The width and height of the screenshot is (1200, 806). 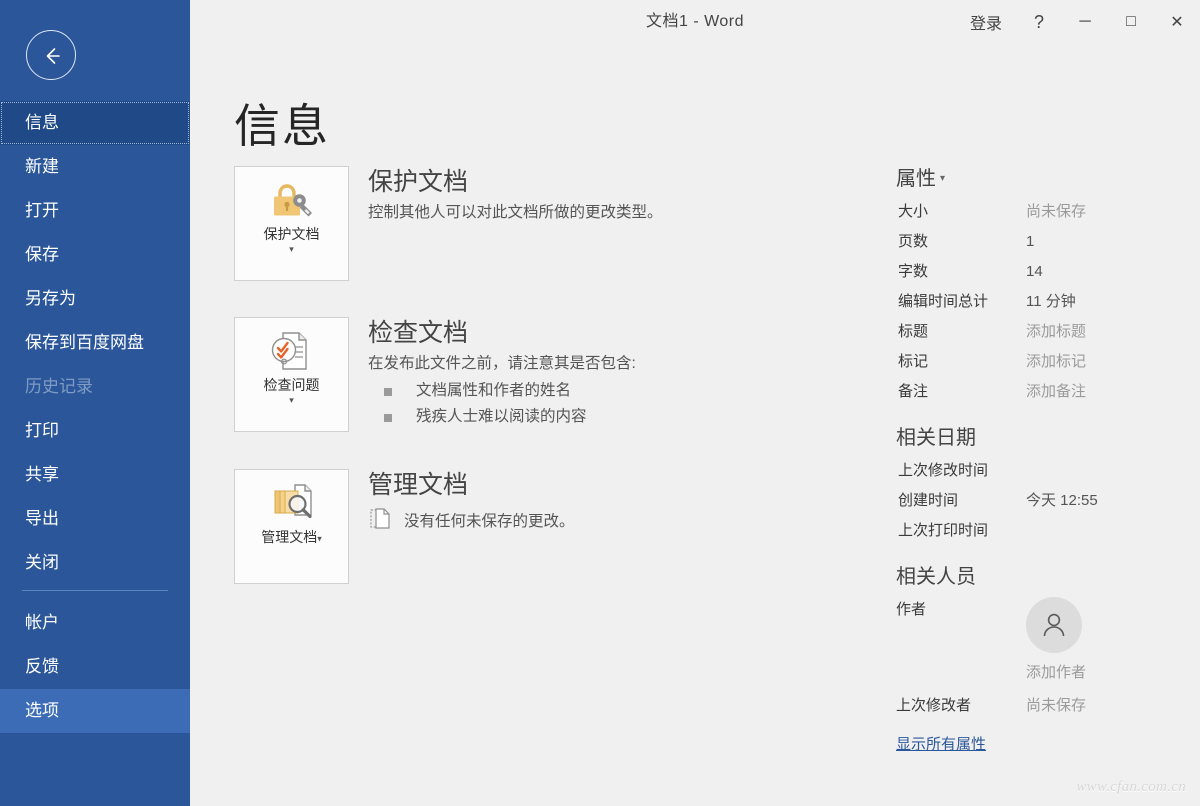 What do you see at coordinates (95, 475) in the screenshot?
I see `sidebar-item-share: 共享` at bounding box center [95, 475].